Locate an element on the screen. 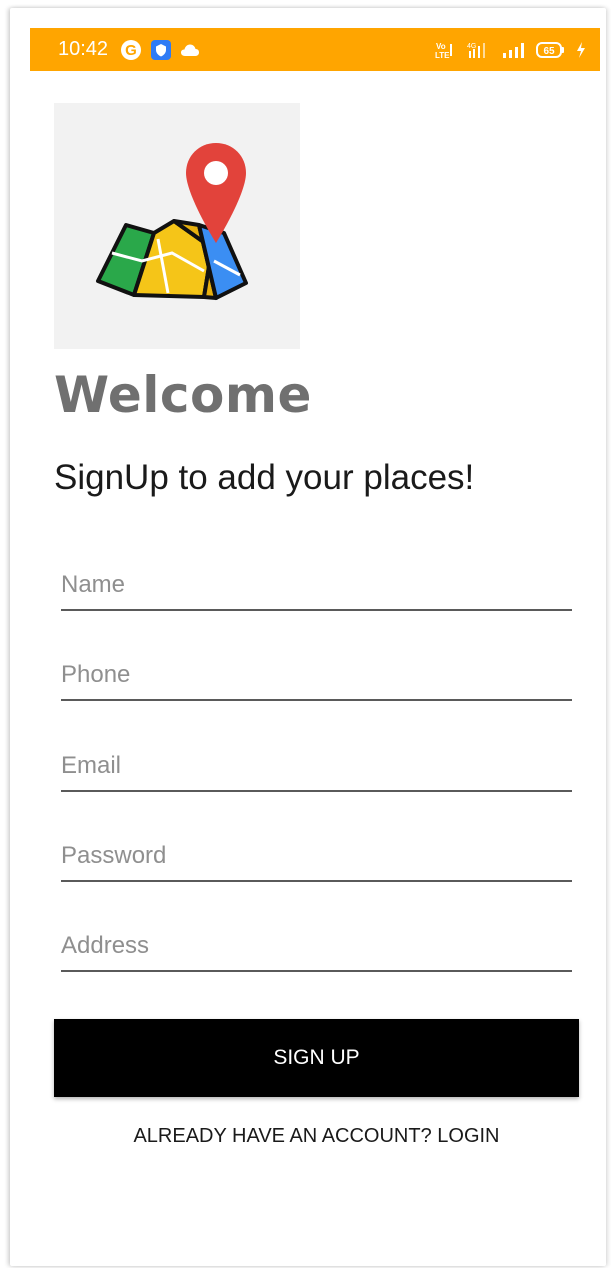 The width and height of the screenshot is (611, 1268). vpn-shield-icon is located at coordinates (161, 50).